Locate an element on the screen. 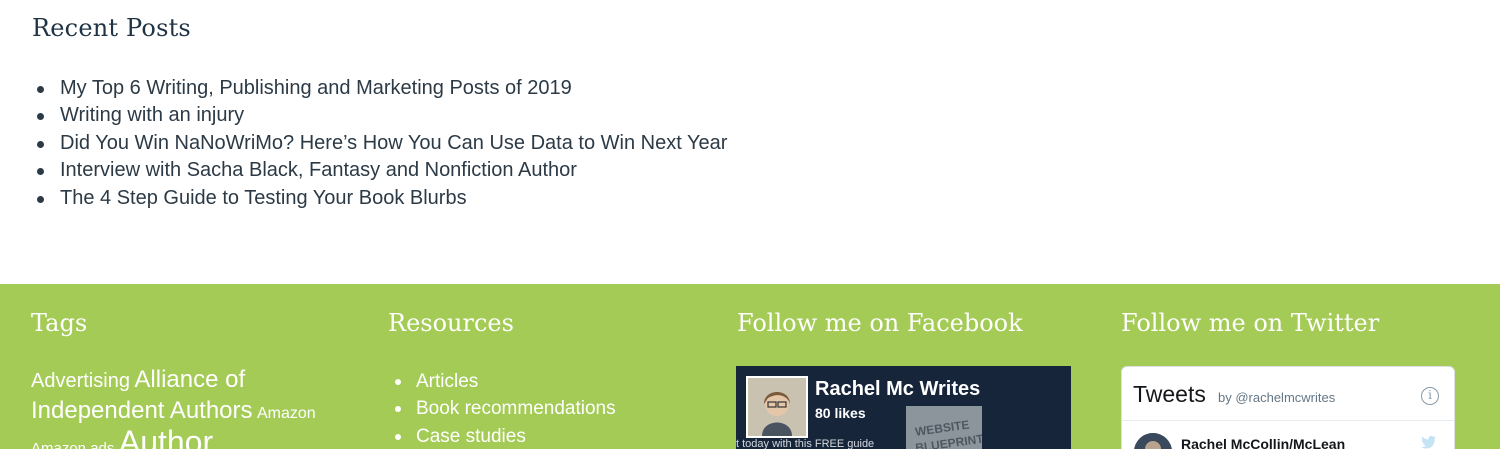  list-item: Writing with an injury is located at coordinates (379, 115).